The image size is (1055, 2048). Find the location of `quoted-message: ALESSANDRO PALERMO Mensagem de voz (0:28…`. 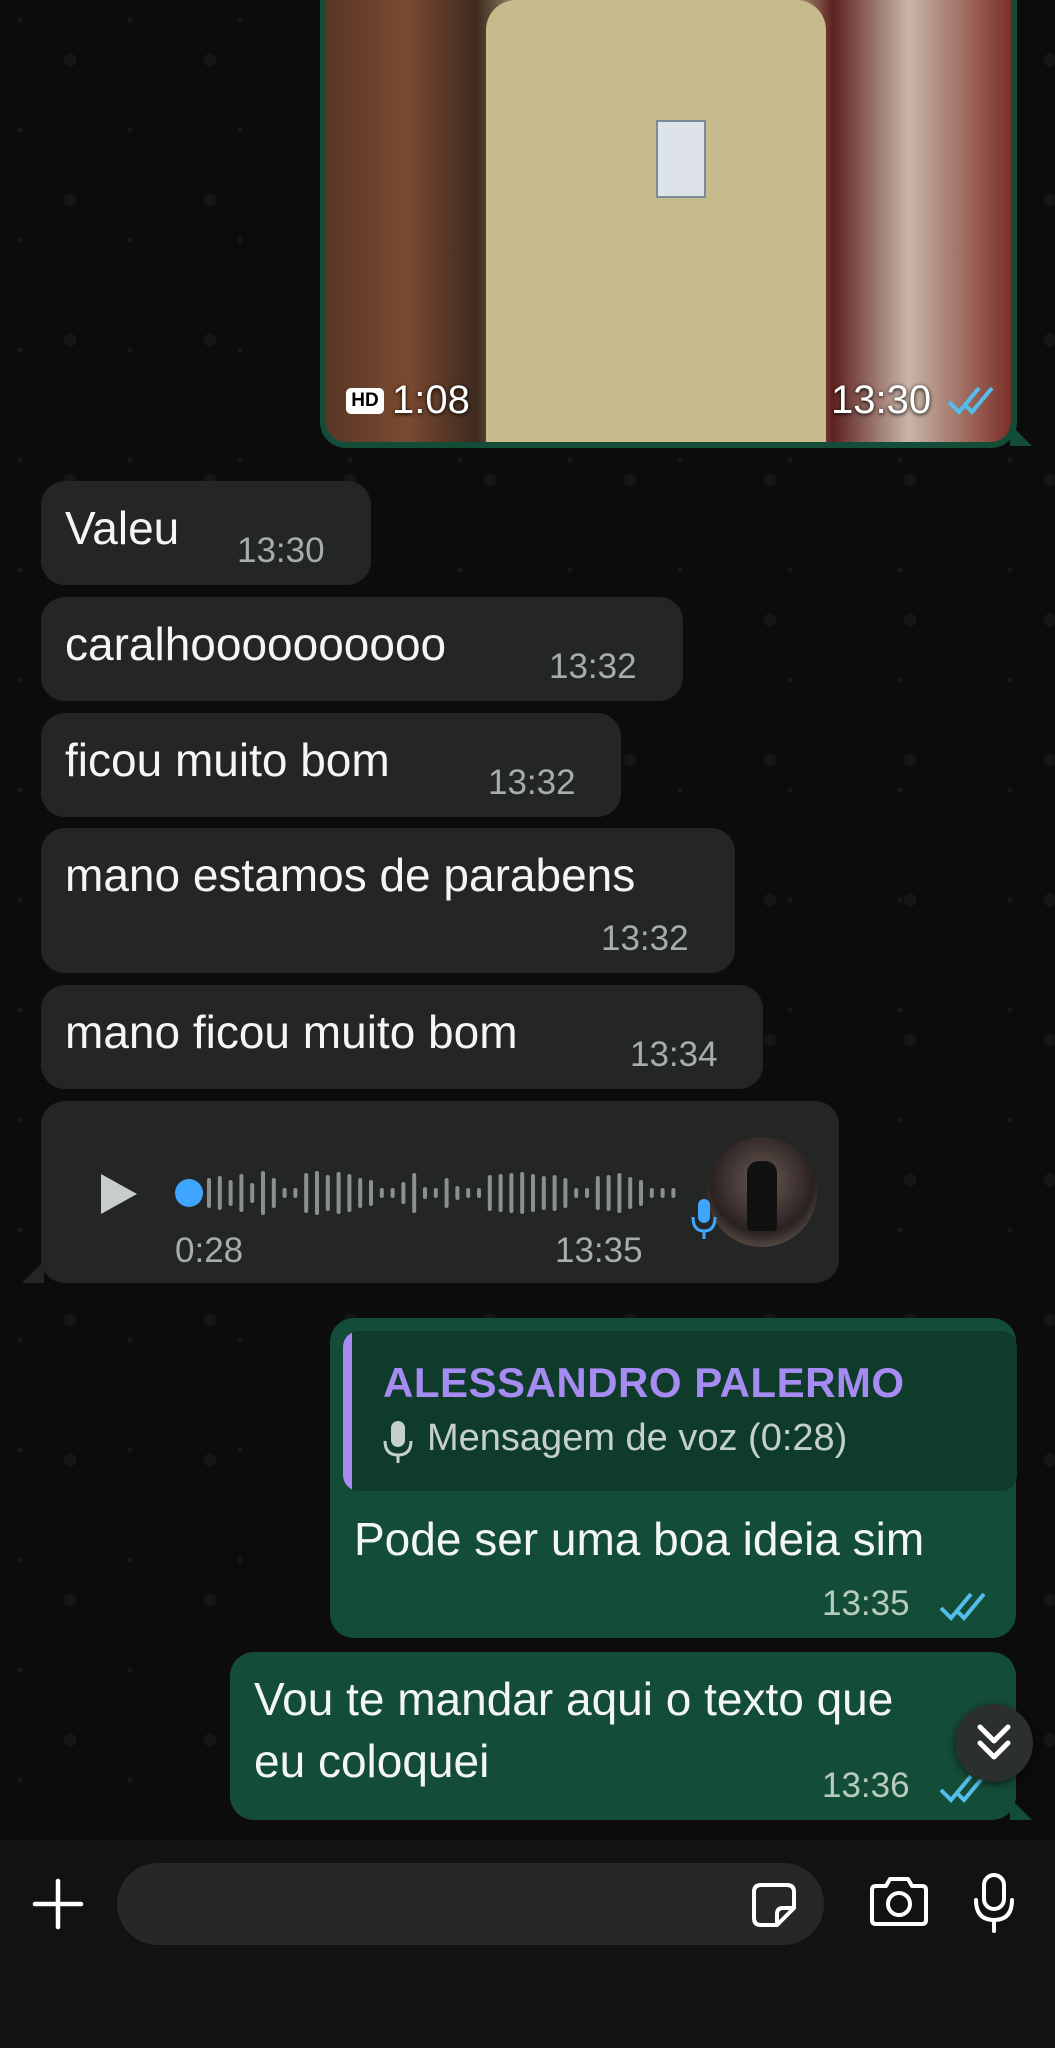

quoted-message: ALESSANDRO PALERMO Mensagem de voz (0:28… is located at coordinates (680, 1411).